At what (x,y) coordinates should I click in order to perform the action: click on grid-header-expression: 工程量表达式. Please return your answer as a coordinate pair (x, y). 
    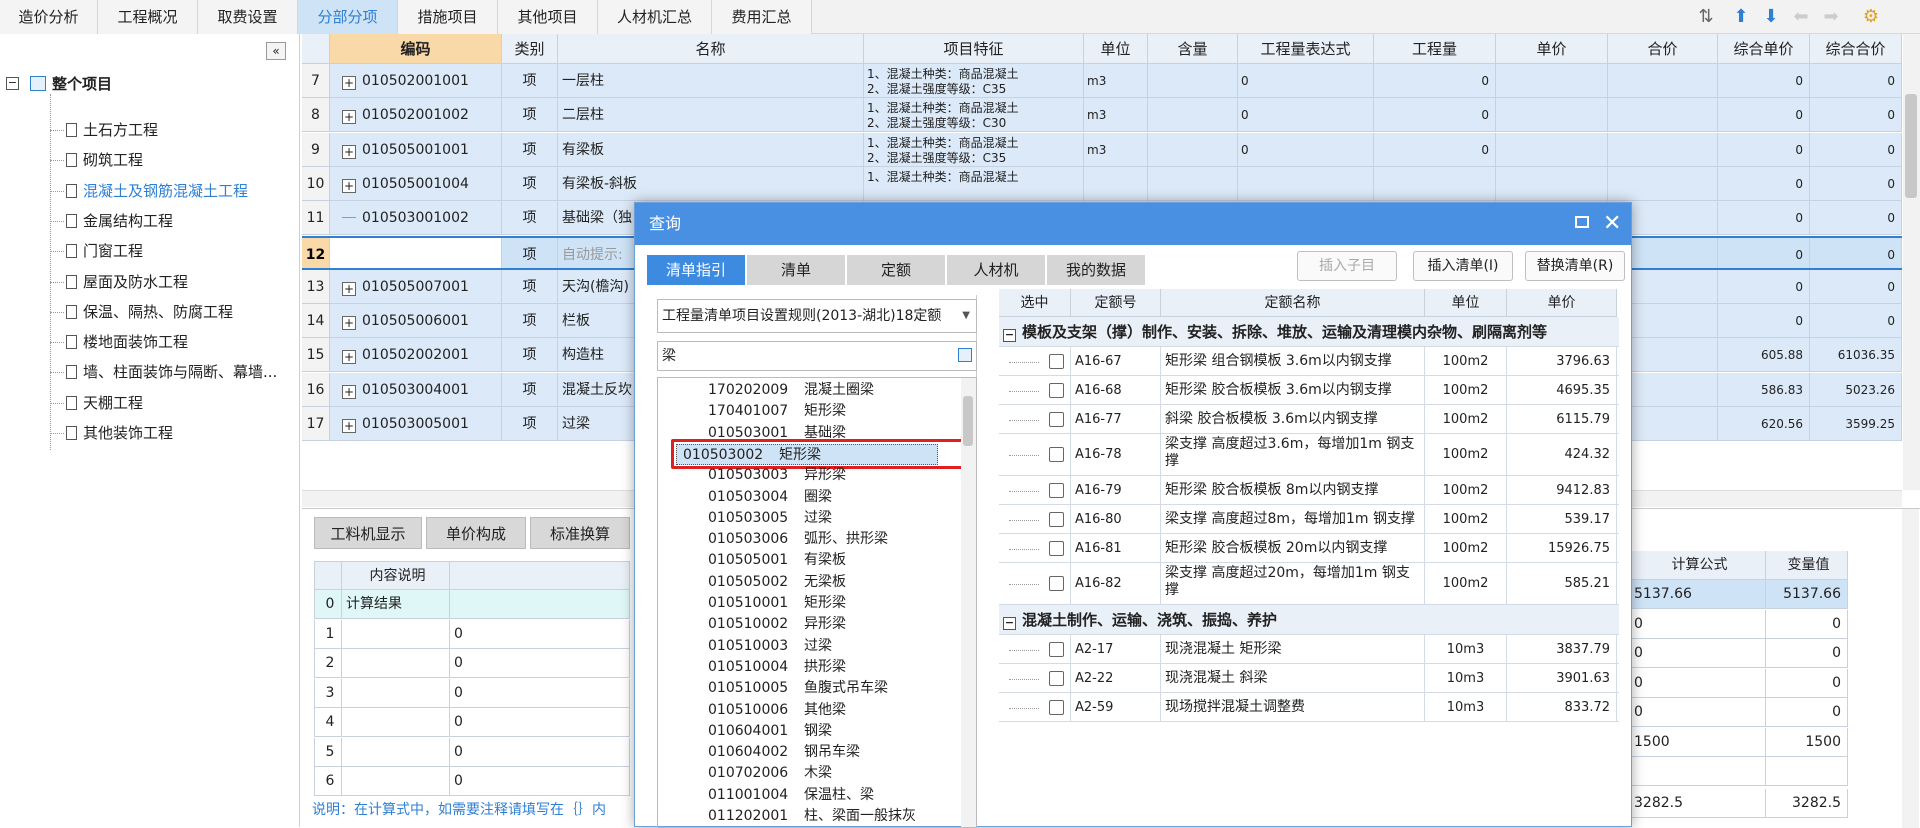
    Looking at the image, I should click on (1306, 49).